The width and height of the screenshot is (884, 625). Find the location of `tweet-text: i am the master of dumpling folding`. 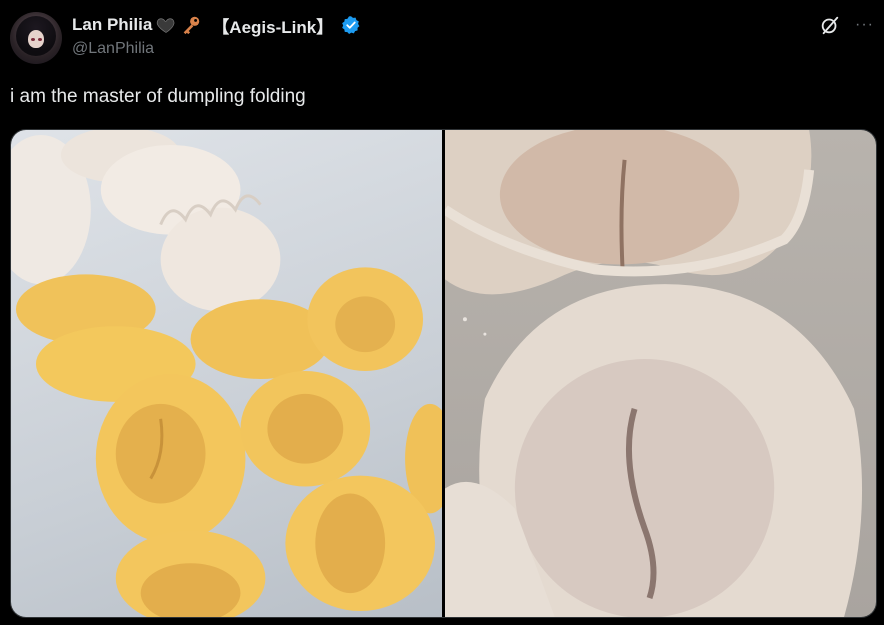

tweet-text: i am the master of dumpling folding is located at coordinates (158, 96).